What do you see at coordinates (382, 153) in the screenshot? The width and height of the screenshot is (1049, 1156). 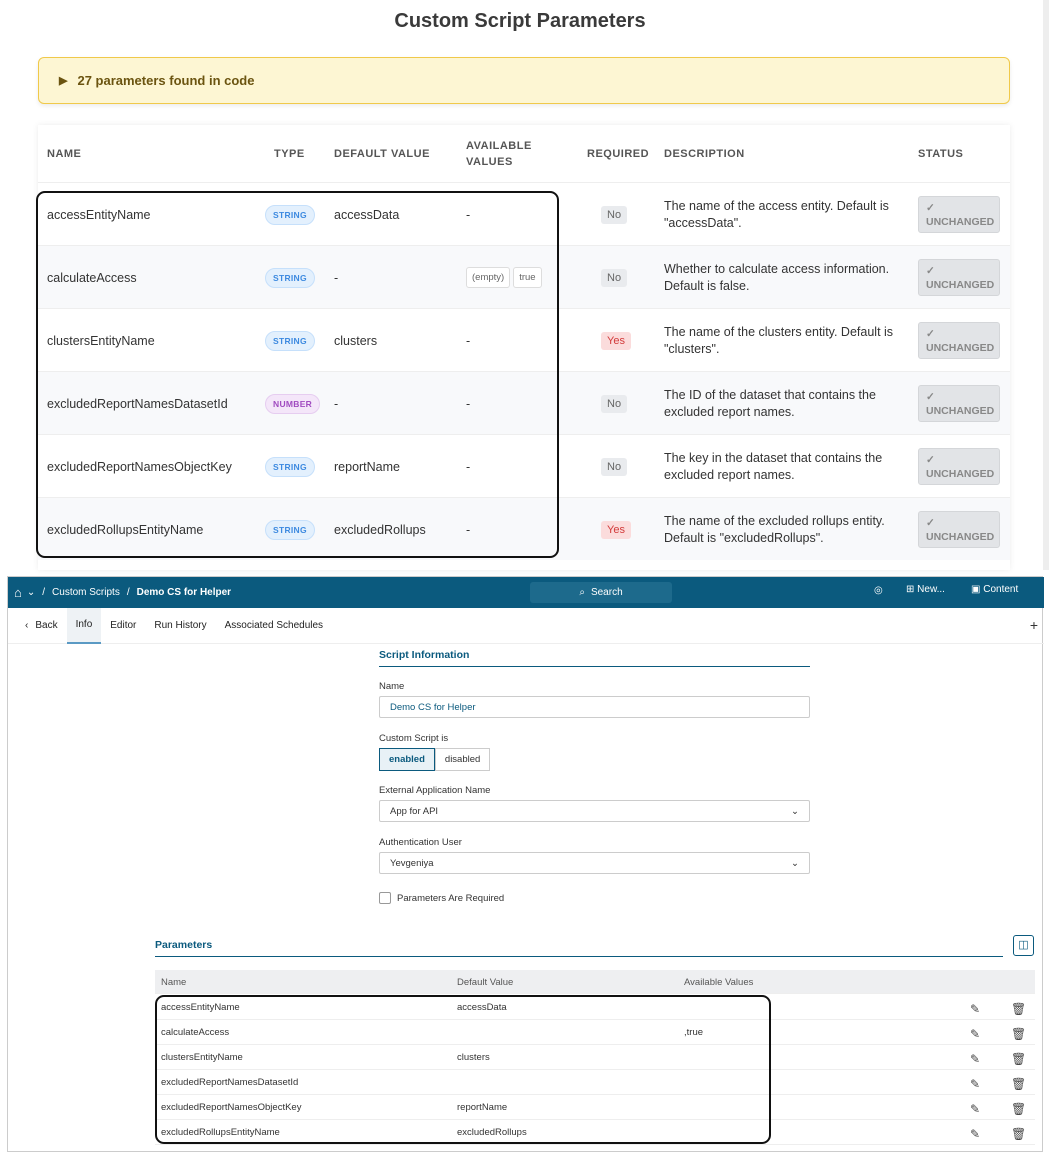 I see `col-default: DEFAULT VALUE` at bounding box center [382, 153].